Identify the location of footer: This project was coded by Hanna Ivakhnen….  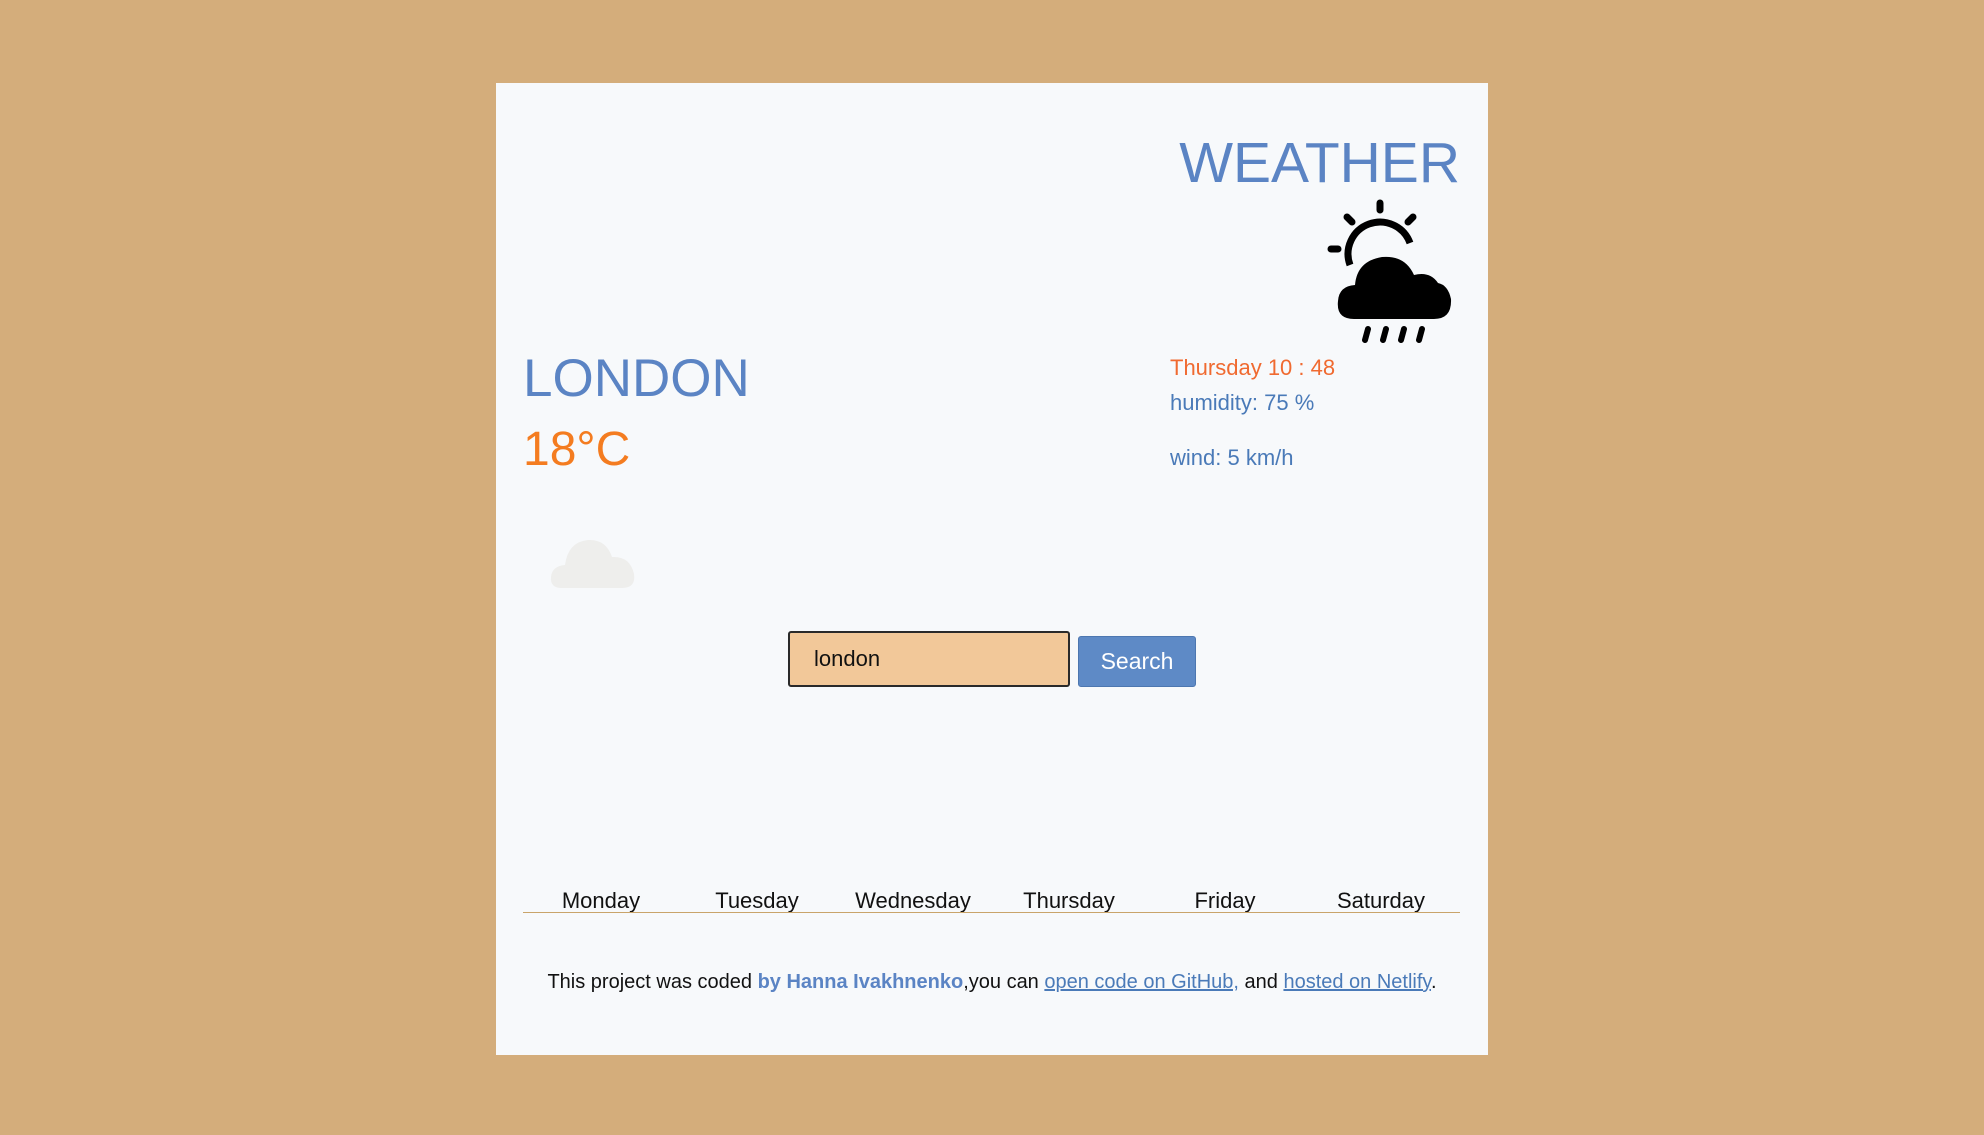
(992, 982).